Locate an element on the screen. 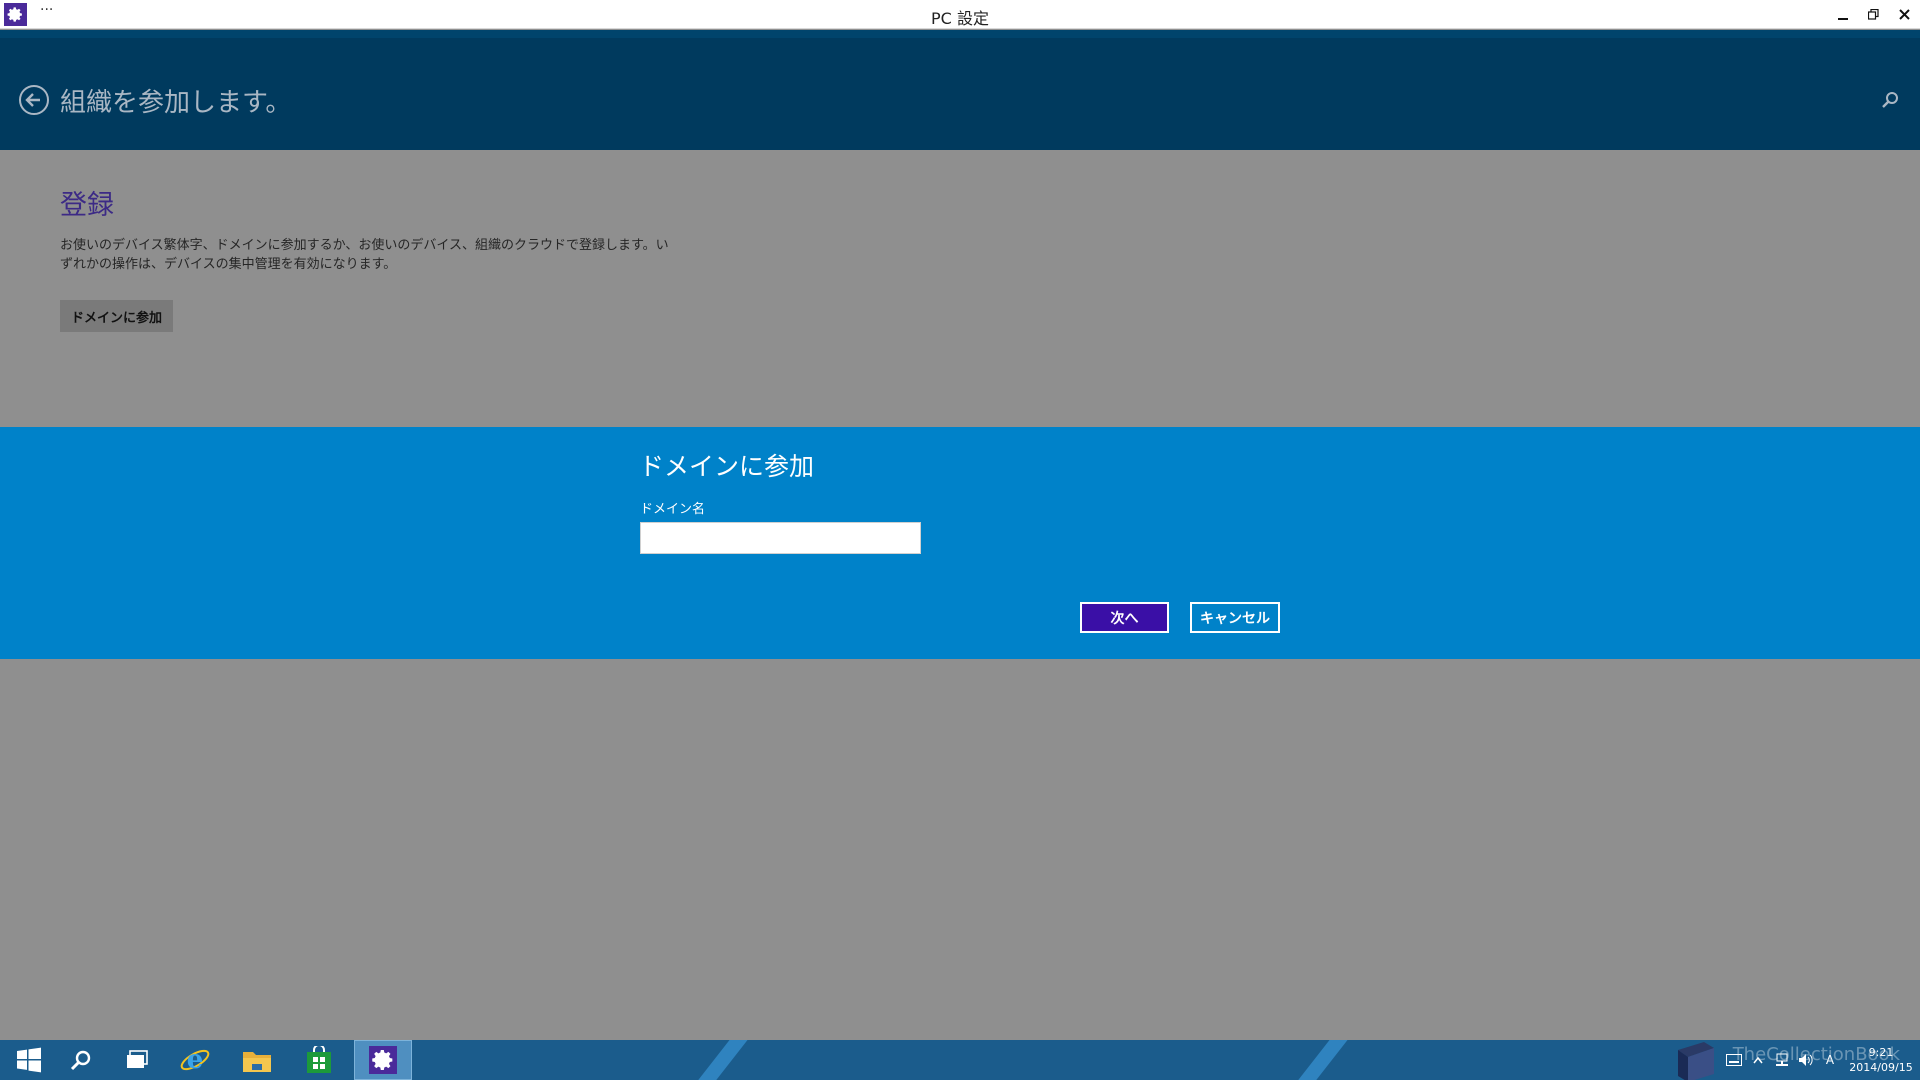 The image size is (1920, 1080). taskbar-search-button is located at coordinates (81, 1060).